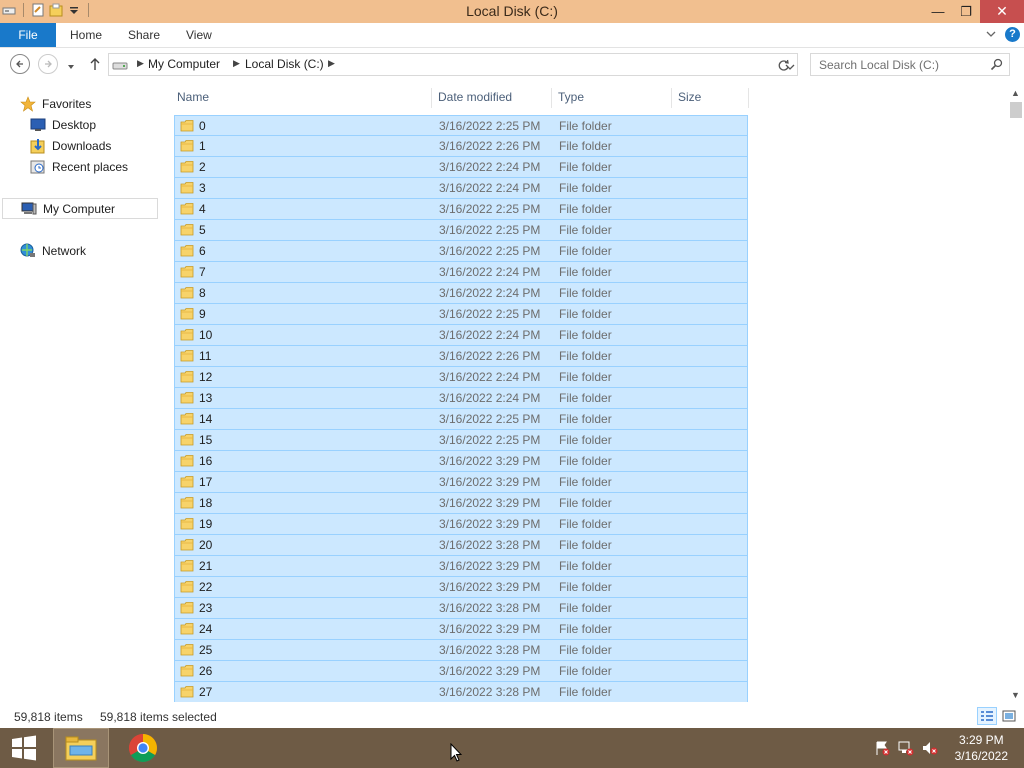  Describe the element at coordinates (206, 608) in the screenshot. I see `file-name: 23` at that location.